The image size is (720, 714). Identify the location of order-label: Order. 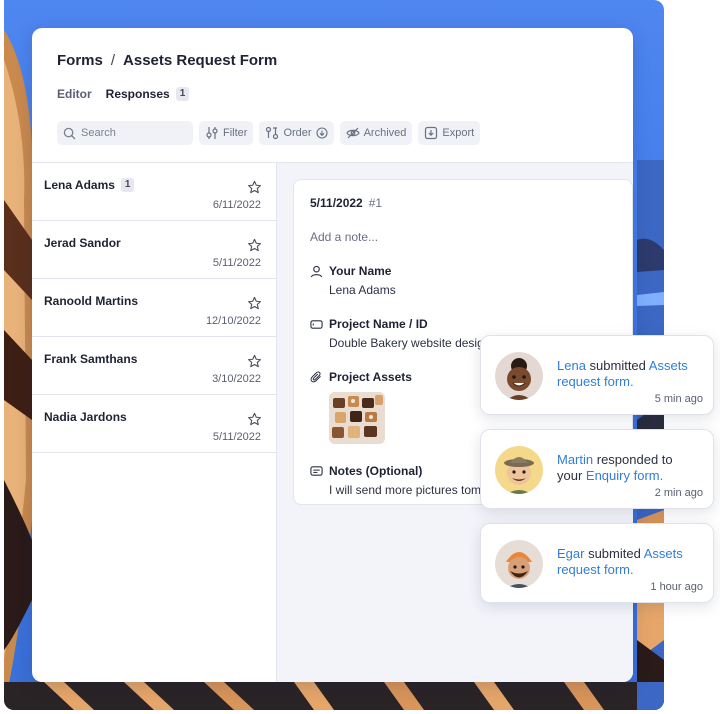
(297, 133).